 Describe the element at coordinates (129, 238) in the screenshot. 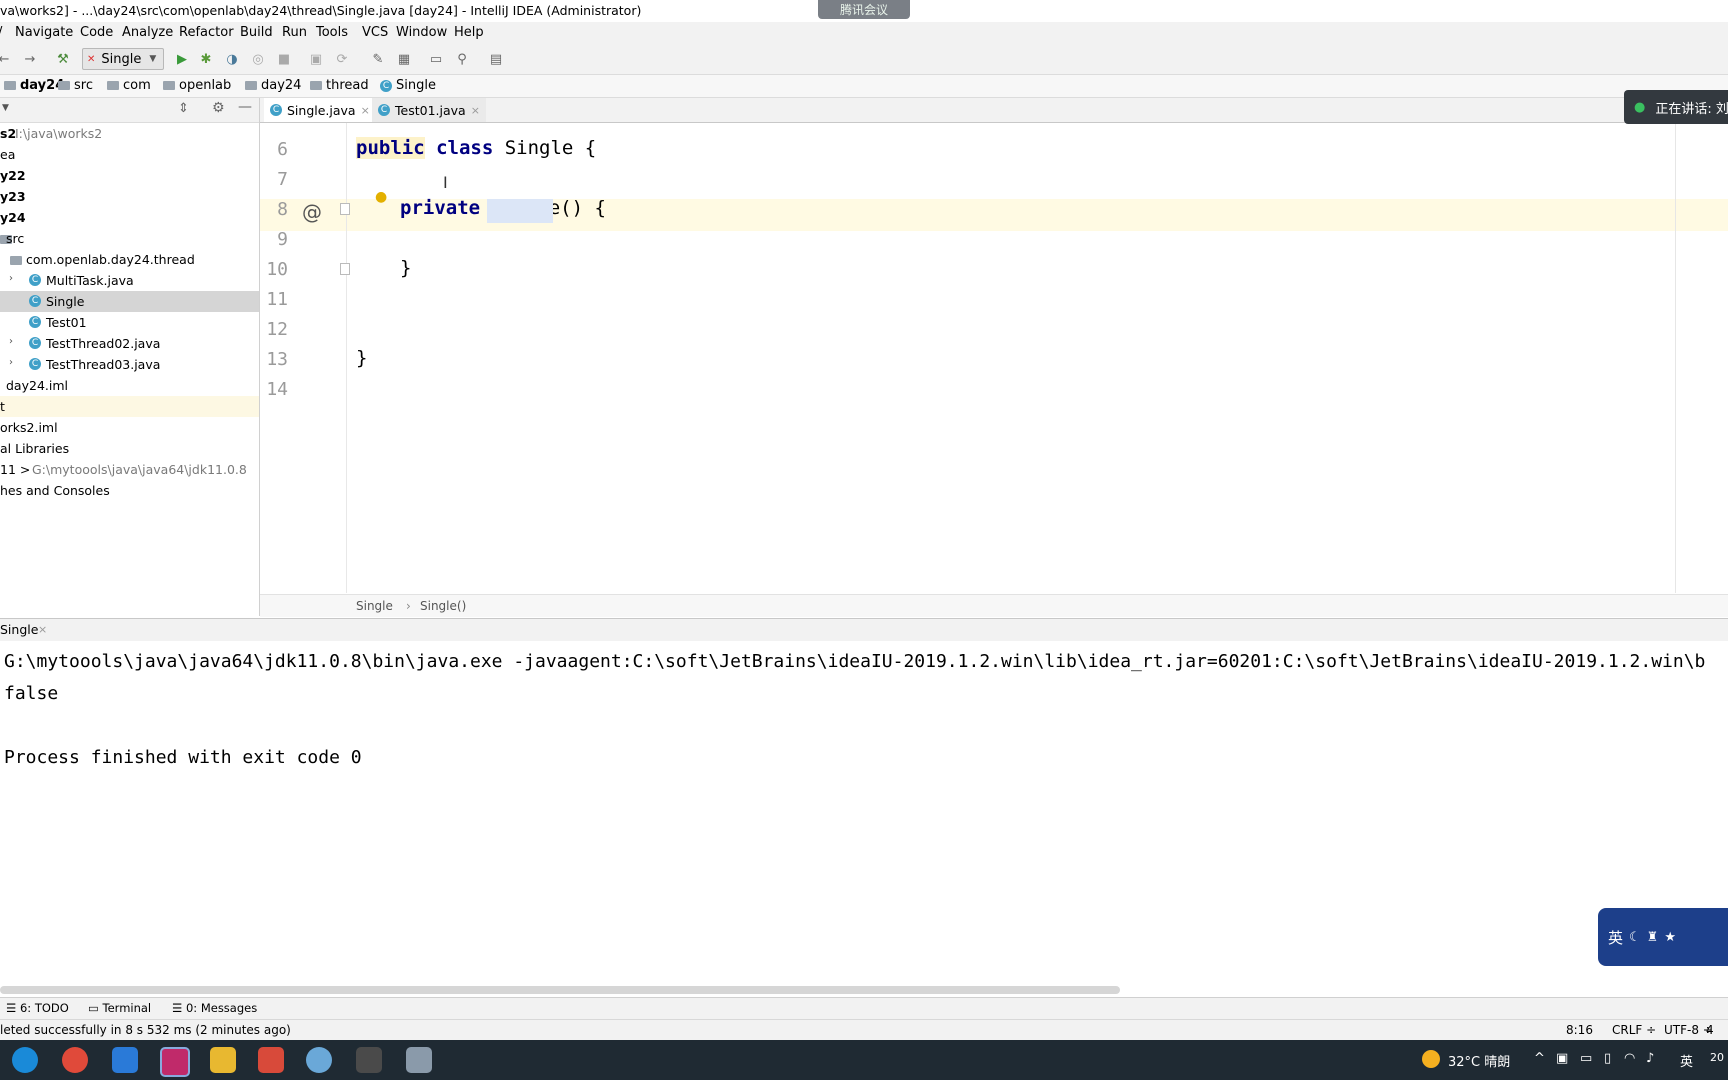

I see `tree-item: src` at that location.